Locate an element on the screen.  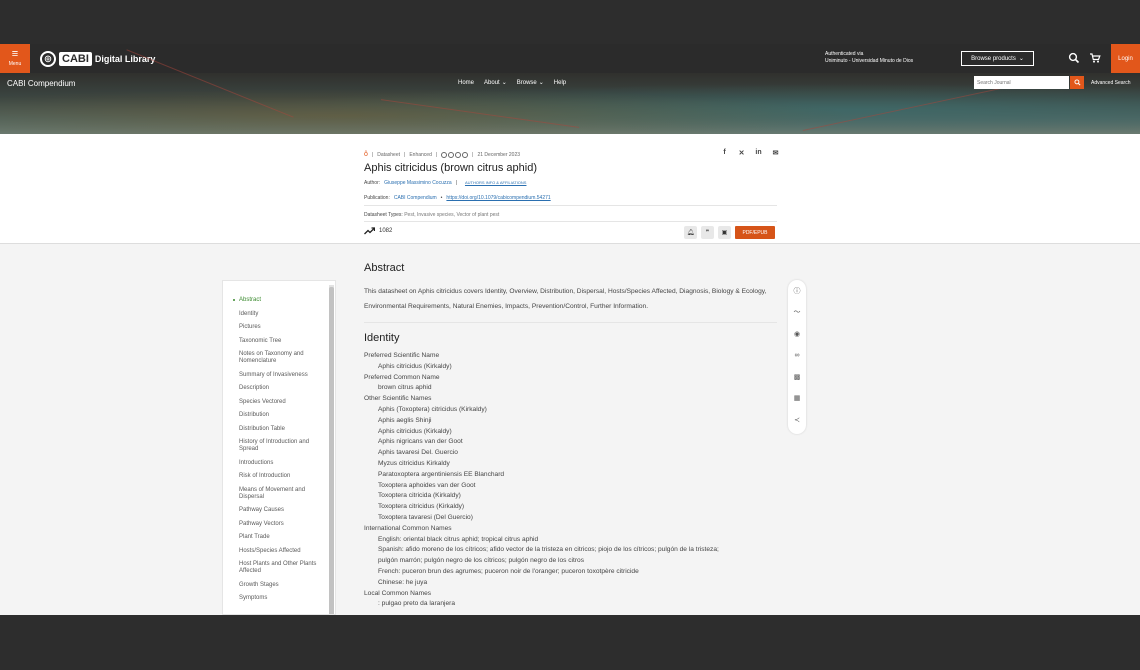
twitter-icon: ✕ is located at coordinates (741, 152).